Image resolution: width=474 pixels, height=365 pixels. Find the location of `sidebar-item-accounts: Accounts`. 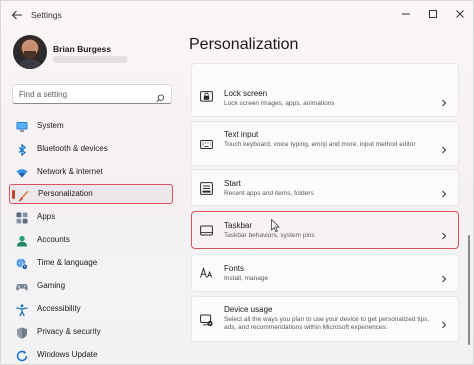

sidebar-item-accounts: Accounts is located at coordinates (91, 240).